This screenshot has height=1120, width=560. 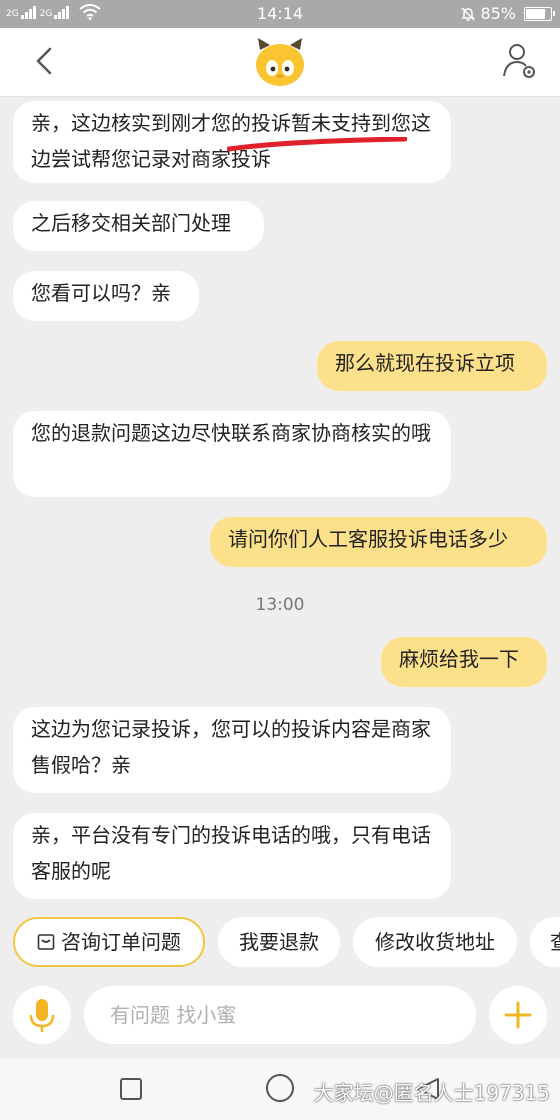 I want to click on message-bubble-incoming: 您看可以吗？亲, so click(x=106, y=296).